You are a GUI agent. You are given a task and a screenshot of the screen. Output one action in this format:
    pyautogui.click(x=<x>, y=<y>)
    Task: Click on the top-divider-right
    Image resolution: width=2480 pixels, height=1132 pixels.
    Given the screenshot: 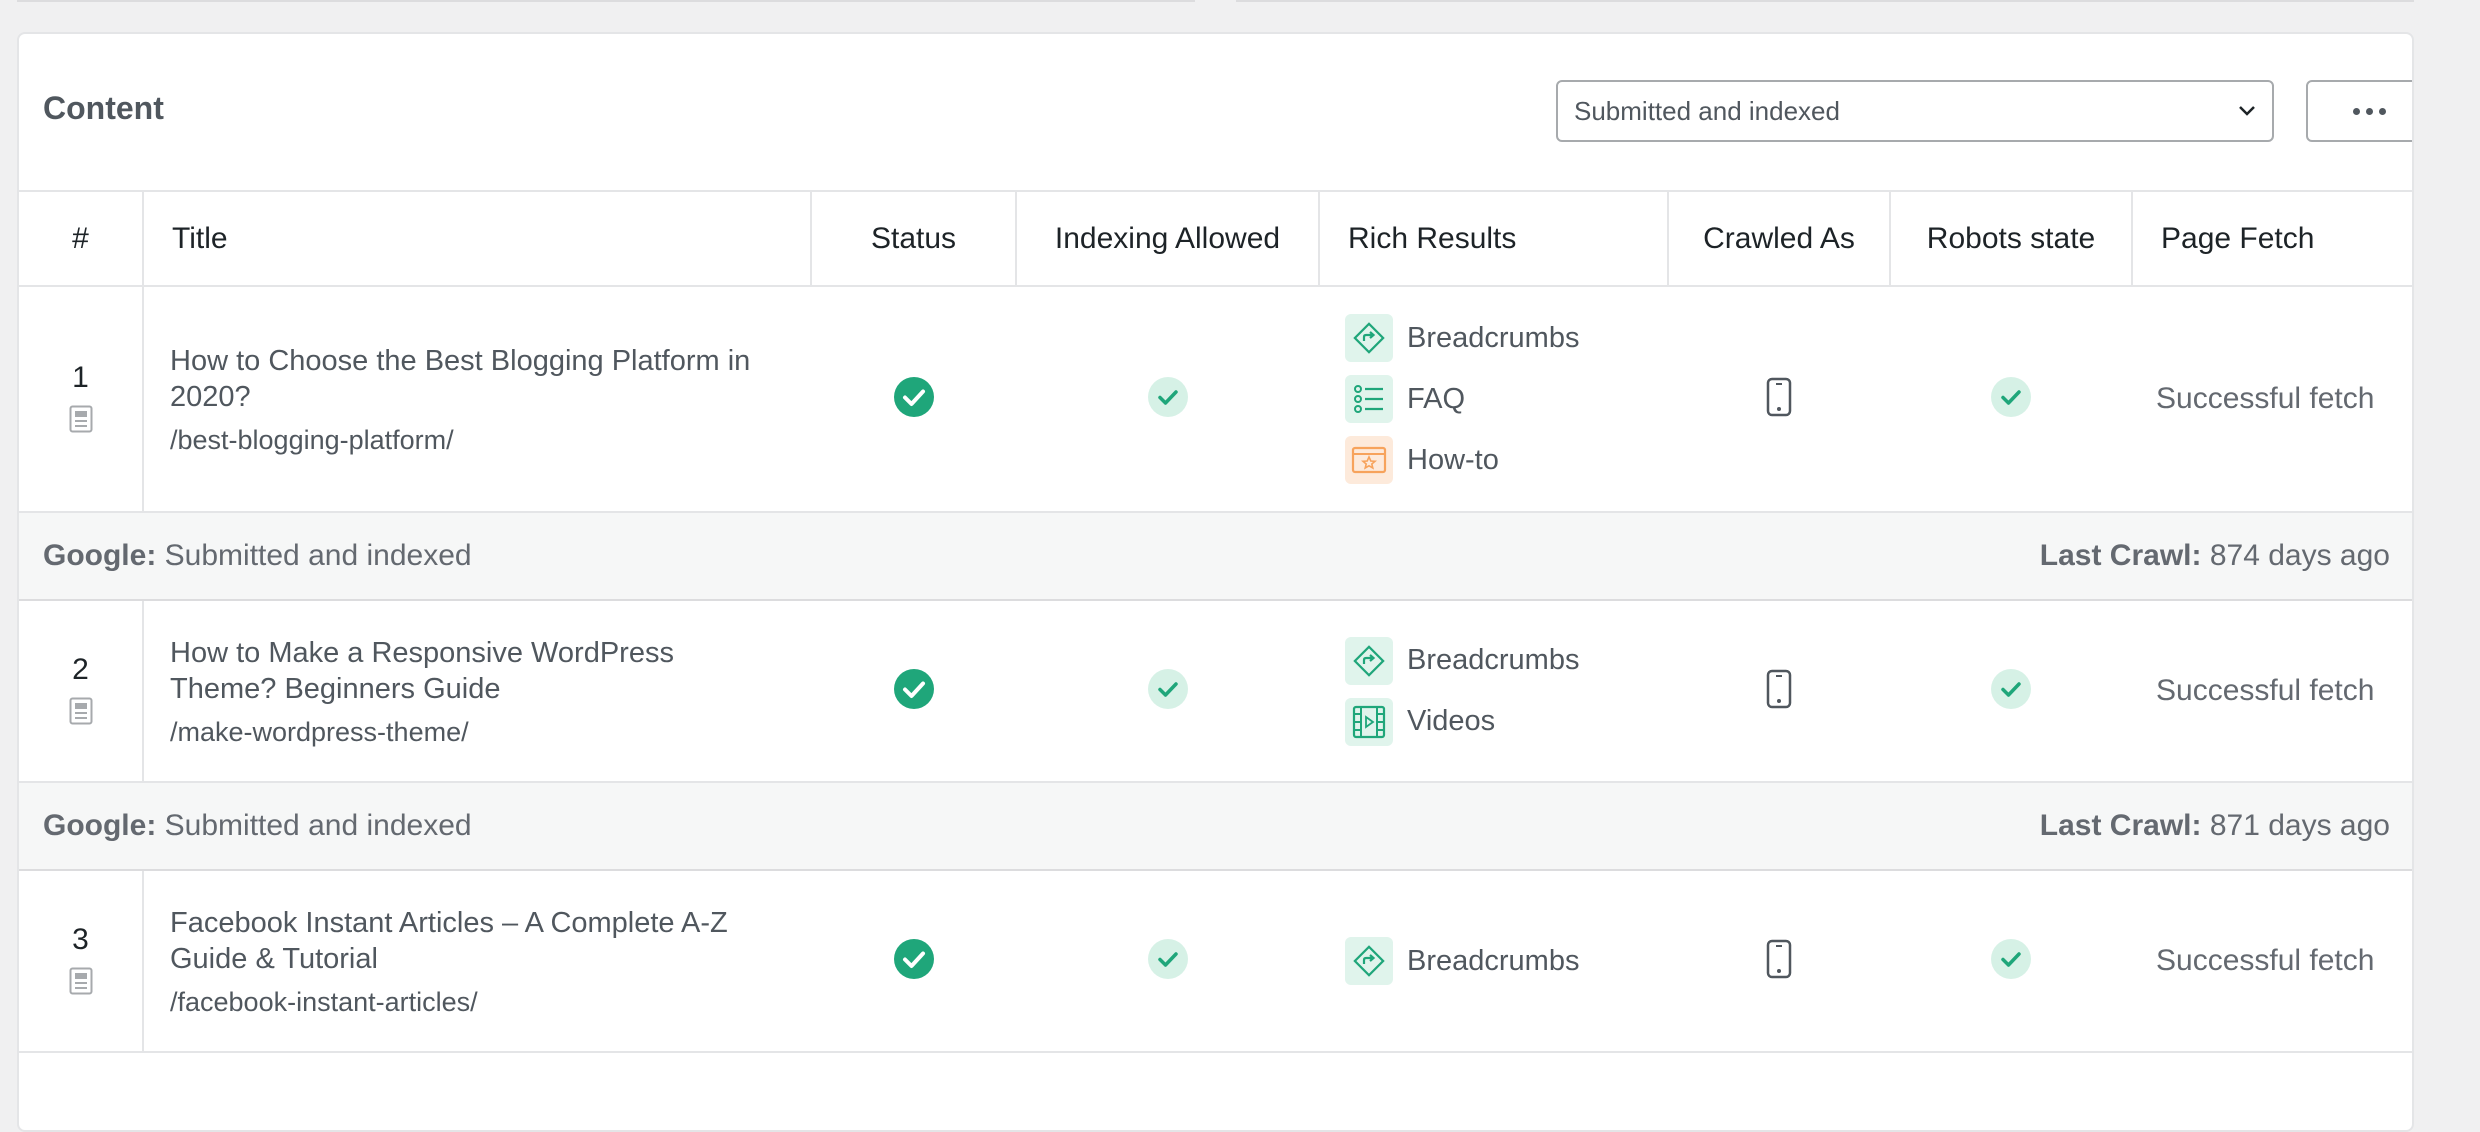 What is the action you would take?
    pyautogui.click(x=1825, y=1)
    